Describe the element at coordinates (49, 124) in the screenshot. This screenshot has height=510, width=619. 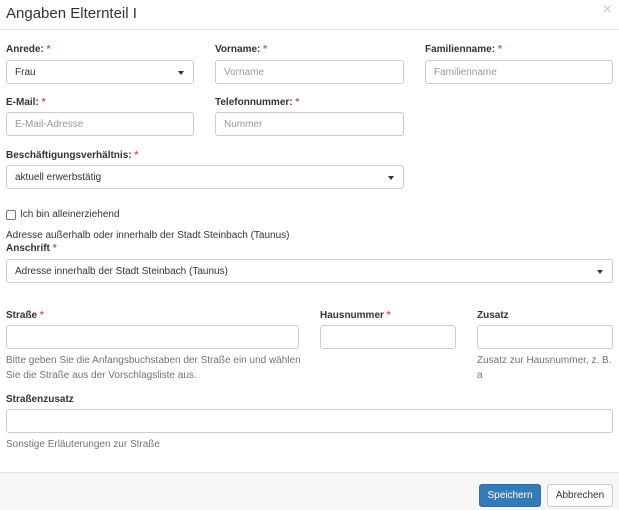
I see `email-placeholder: E-Mail-Adresse` at that location.